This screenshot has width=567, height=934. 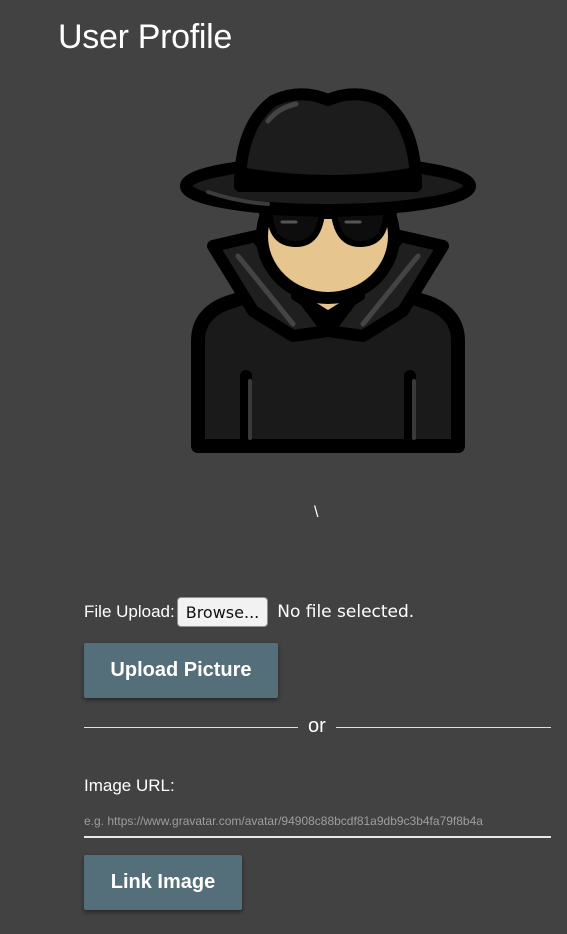 What do you see at coordinates (346, 612) in the screenshot?
I see `file-status-text: No file selected.` at bounding box center [346, 612].